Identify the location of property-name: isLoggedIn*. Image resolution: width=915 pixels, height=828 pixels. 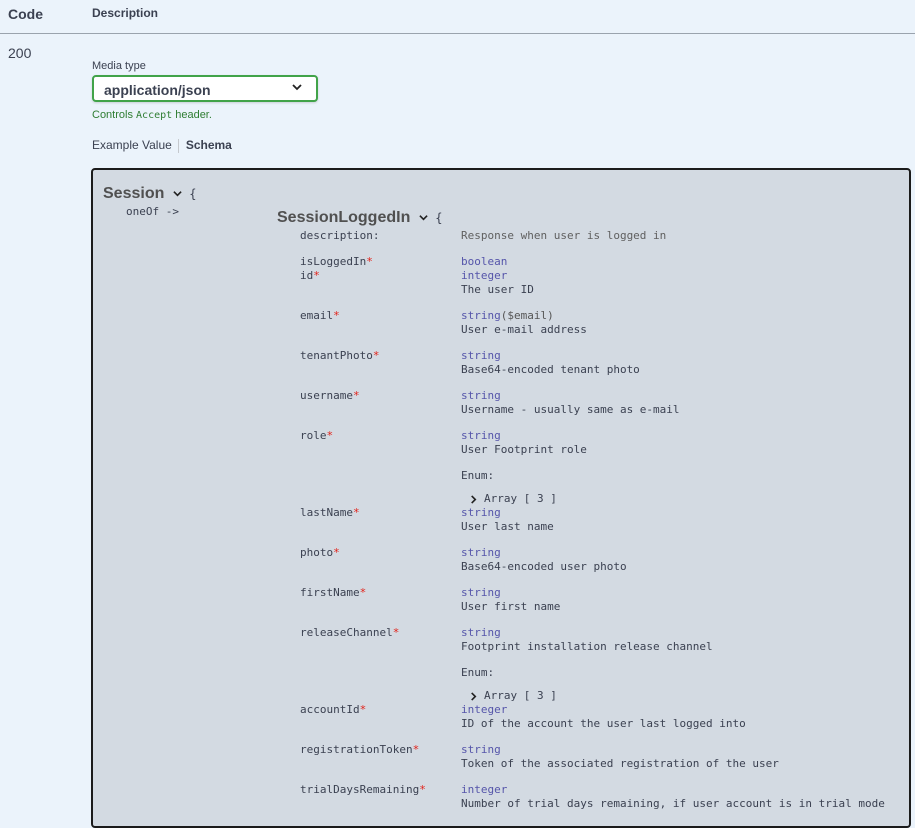
(336, 261).